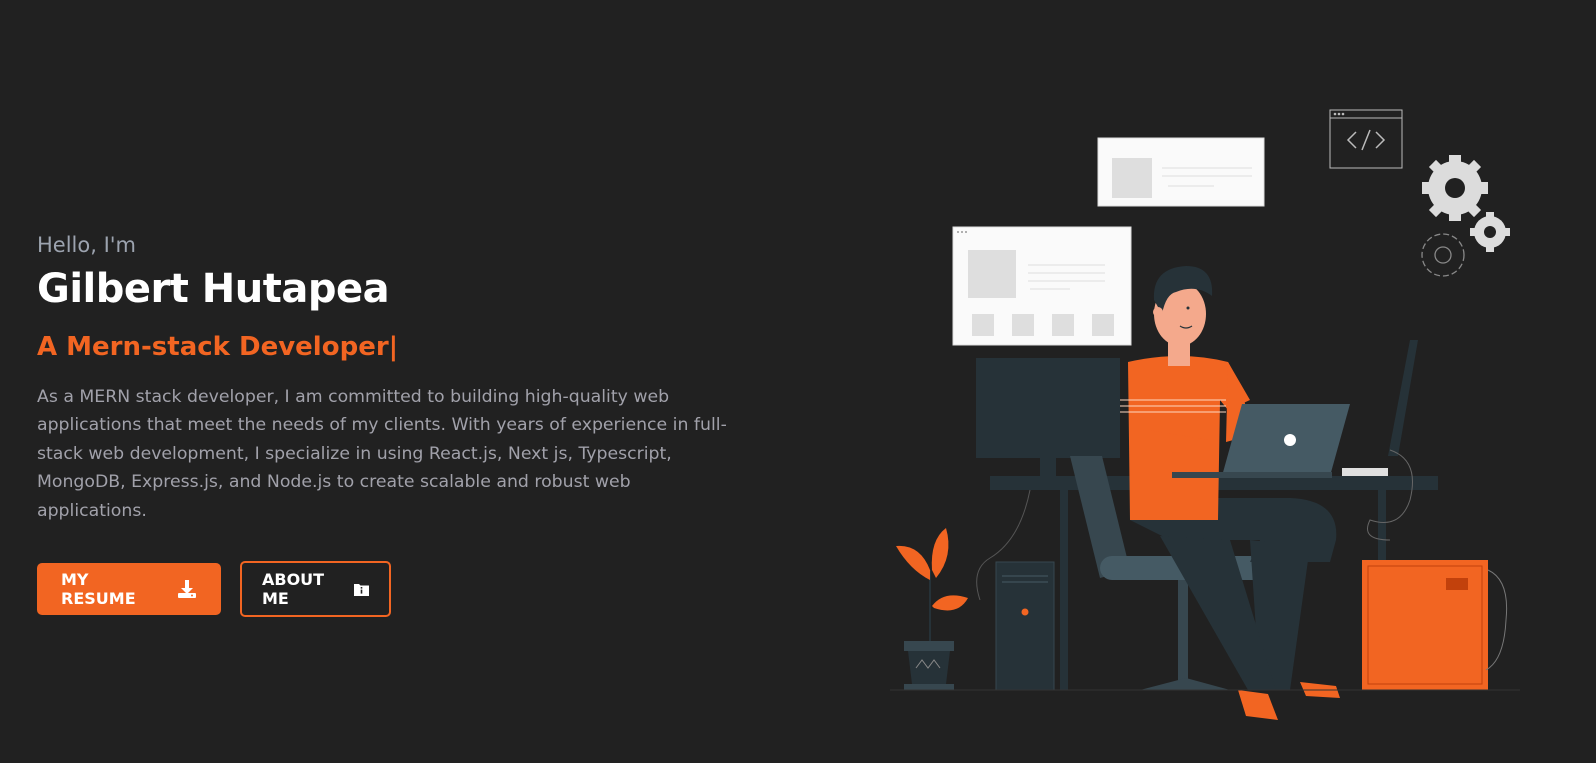 Image resolution: width=1596 pixels, height=763 pixels. I want to click on pc-tower, so click(1025, 626).